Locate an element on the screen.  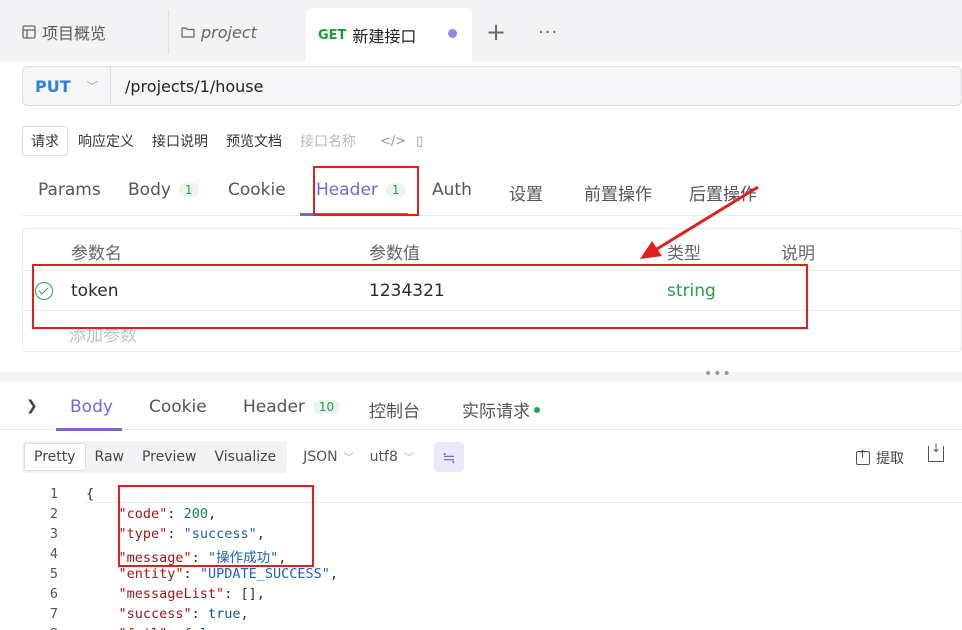
tab-label: 实际请求 is located at coordinates (496, 412).